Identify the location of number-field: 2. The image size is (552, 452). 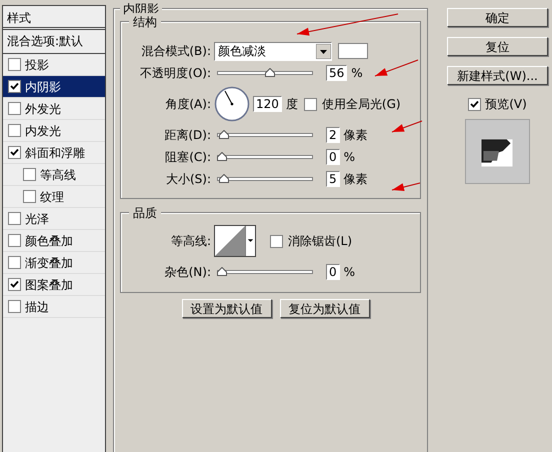
(333, 135).